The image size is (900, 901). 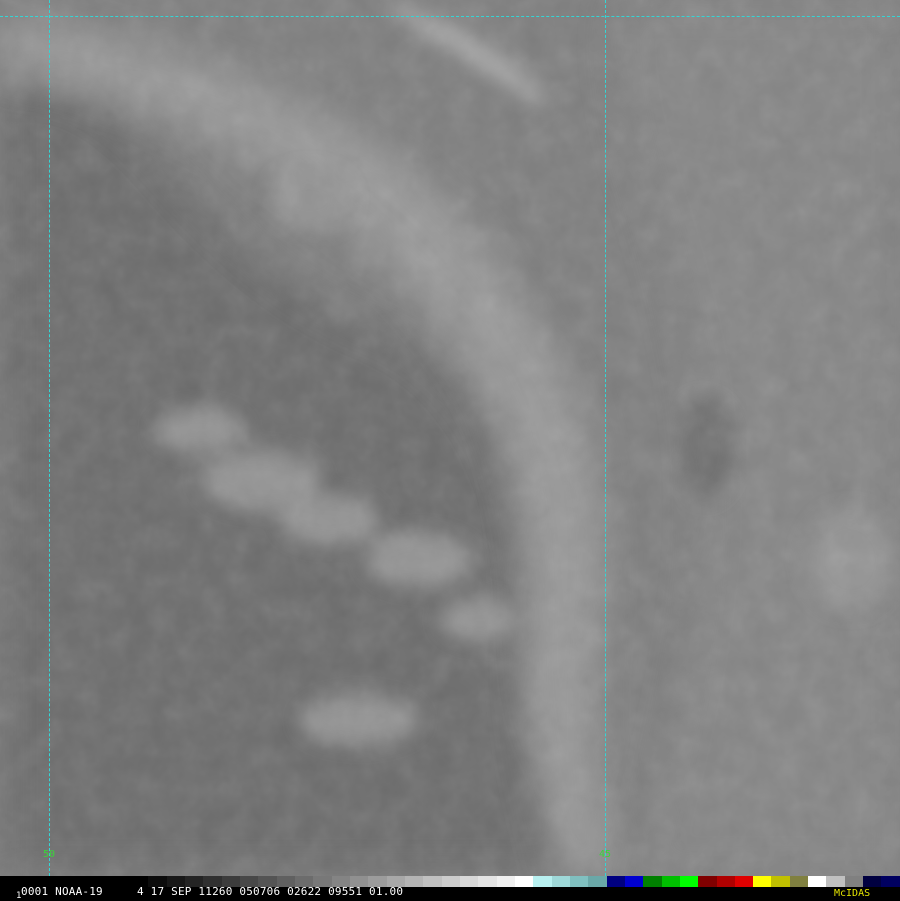 What do you see at coordinates (49, 854) in the screenshot?
I see `meridian-label-50: 50` at bounding box center [49, 854].